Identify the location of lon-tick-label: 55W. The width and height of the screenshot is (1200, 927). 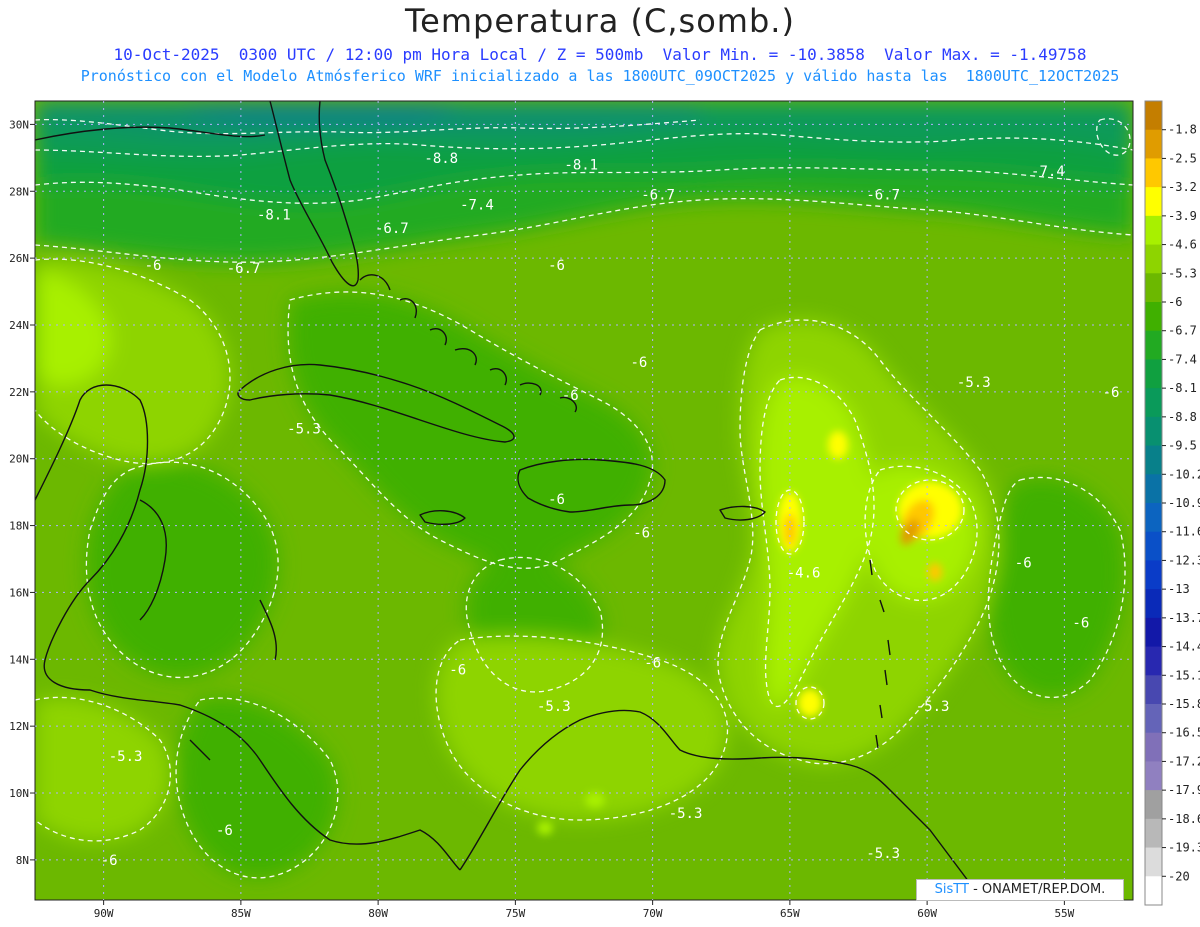
(1064, 913).